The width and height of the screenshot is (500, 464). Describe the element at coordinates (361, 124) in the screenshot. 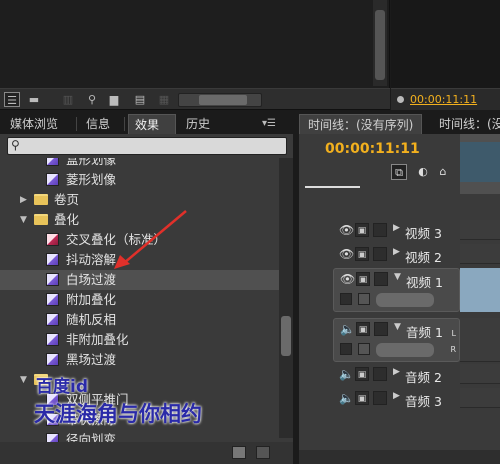

I see `tab-timeline-1: 时间线：(没有序列)` at that location.